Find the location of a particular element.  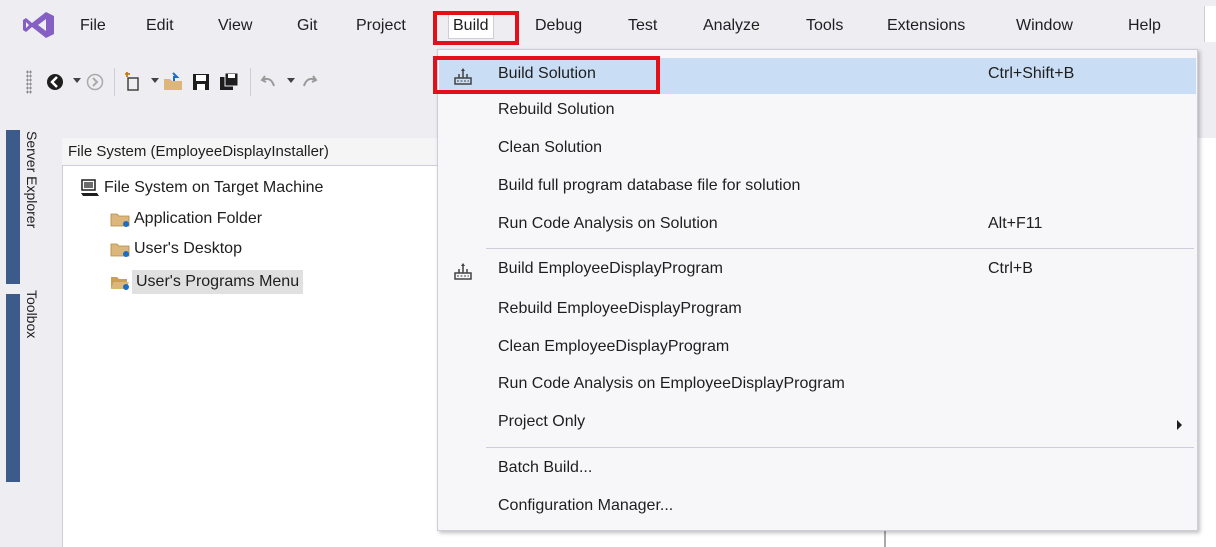

visual-studio-logo-icon is located at coordinates (39, 25).